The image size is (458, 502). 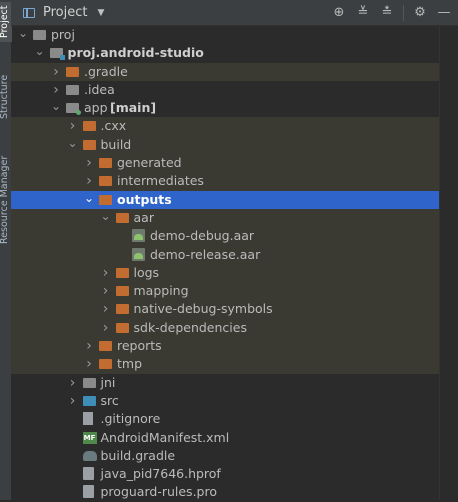 What do you see at coordinates (225, 126) in the screenshot?
I see `tree-row-cxx: › .cxx` at bounding box center [225, 126].